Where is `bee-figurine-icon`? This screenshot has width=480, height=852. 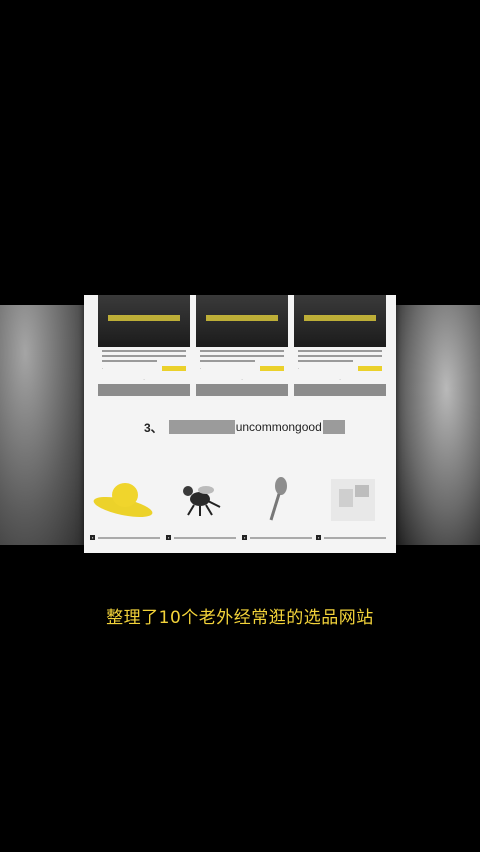
bee-figurine-icon is located at coordinates (202, 501).